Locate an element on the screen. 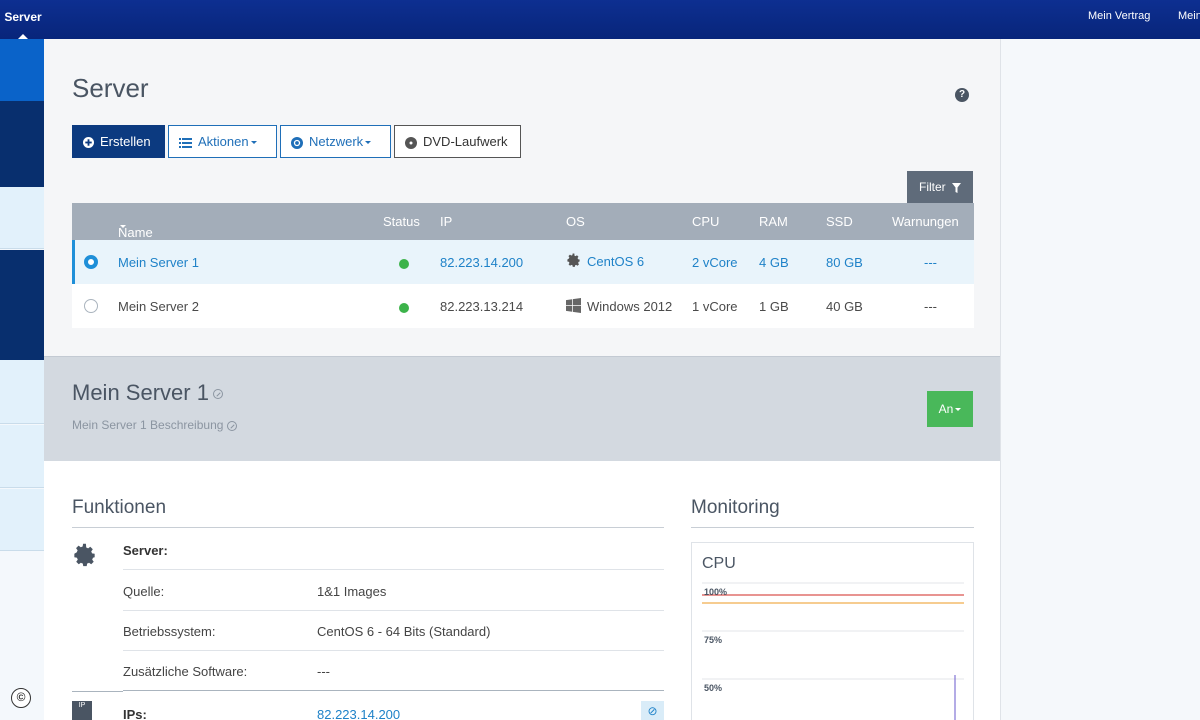 This screenshot has width=1200, height=720. server-label: Server: is located at coordinates (145, 550).